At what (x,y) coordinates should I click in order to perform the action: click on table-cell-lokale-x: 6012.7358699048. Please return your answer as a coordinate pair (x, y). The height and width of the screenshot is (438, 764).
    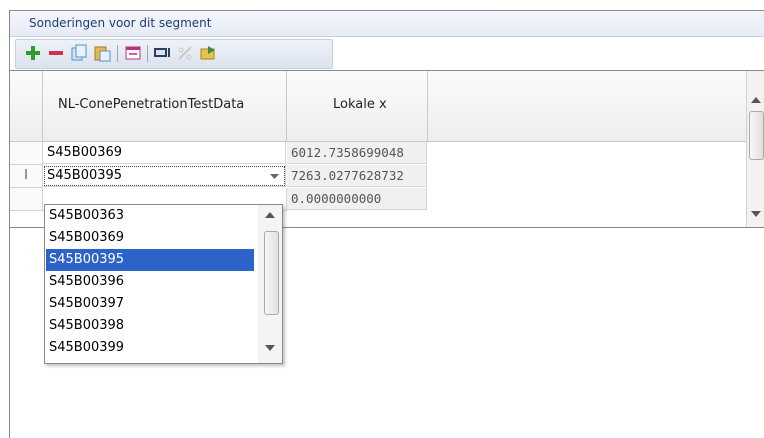
    Looking at the image, I should click on (357, 153).